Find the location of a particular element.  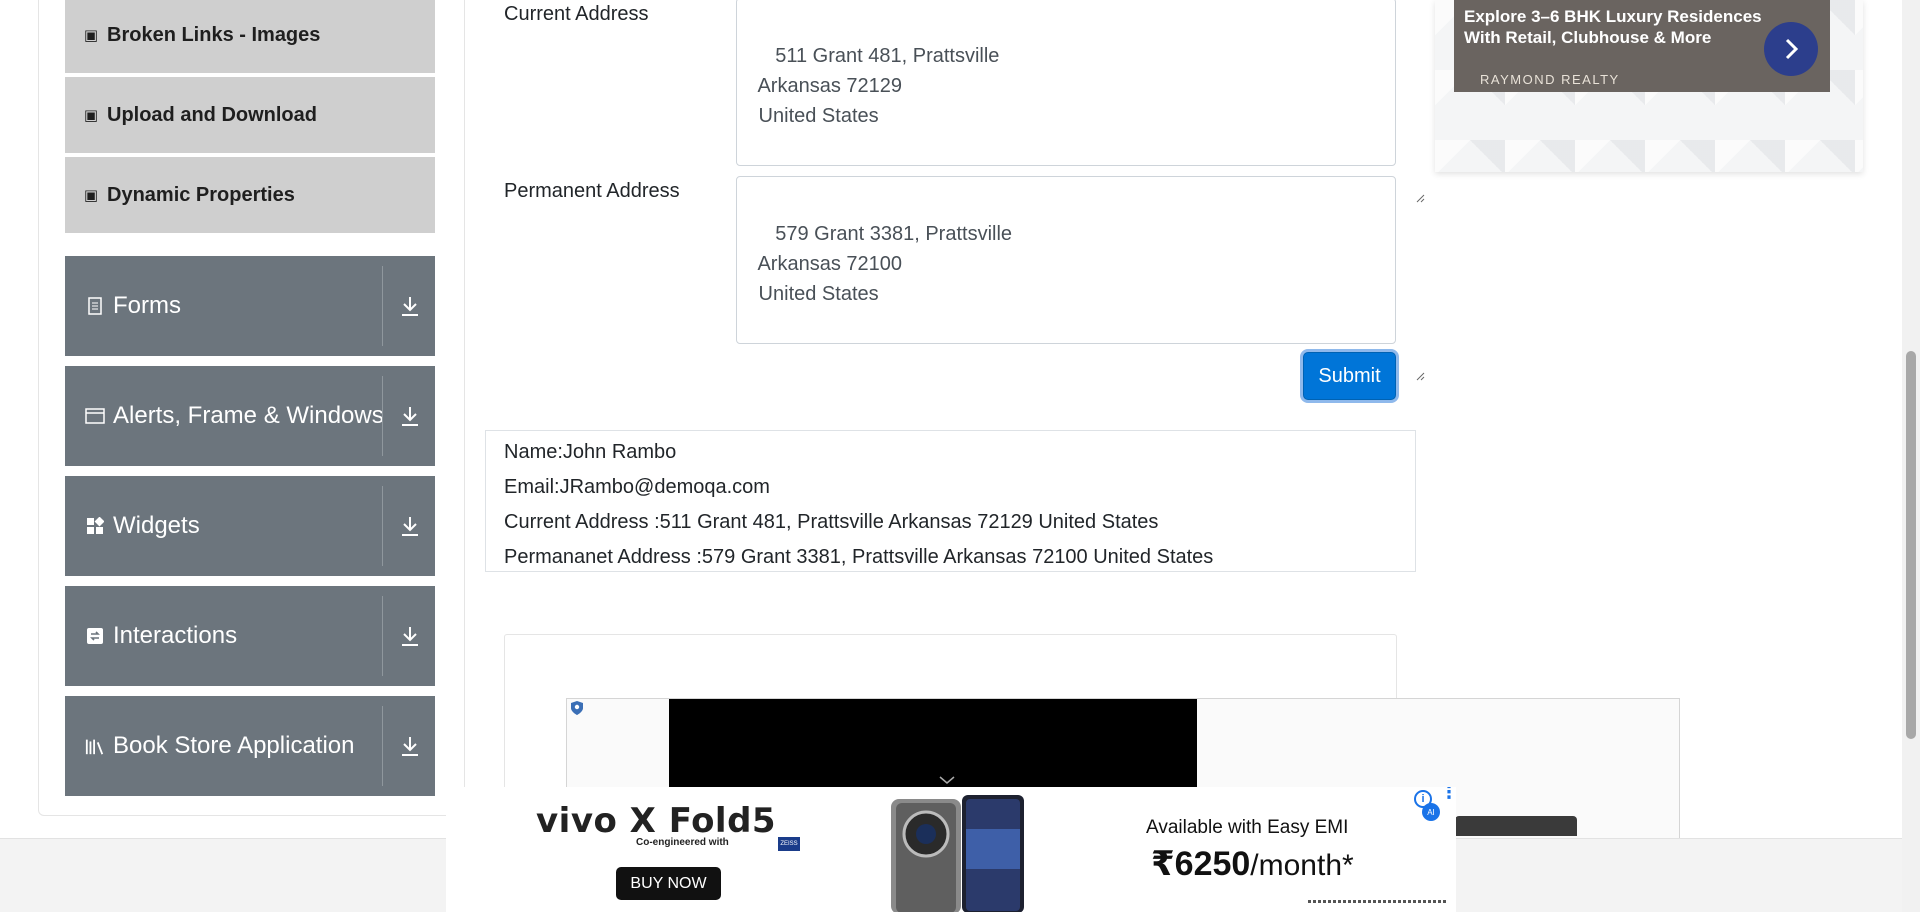

ad-price: ₹6250/month* is located at coordinates (1252, 864).